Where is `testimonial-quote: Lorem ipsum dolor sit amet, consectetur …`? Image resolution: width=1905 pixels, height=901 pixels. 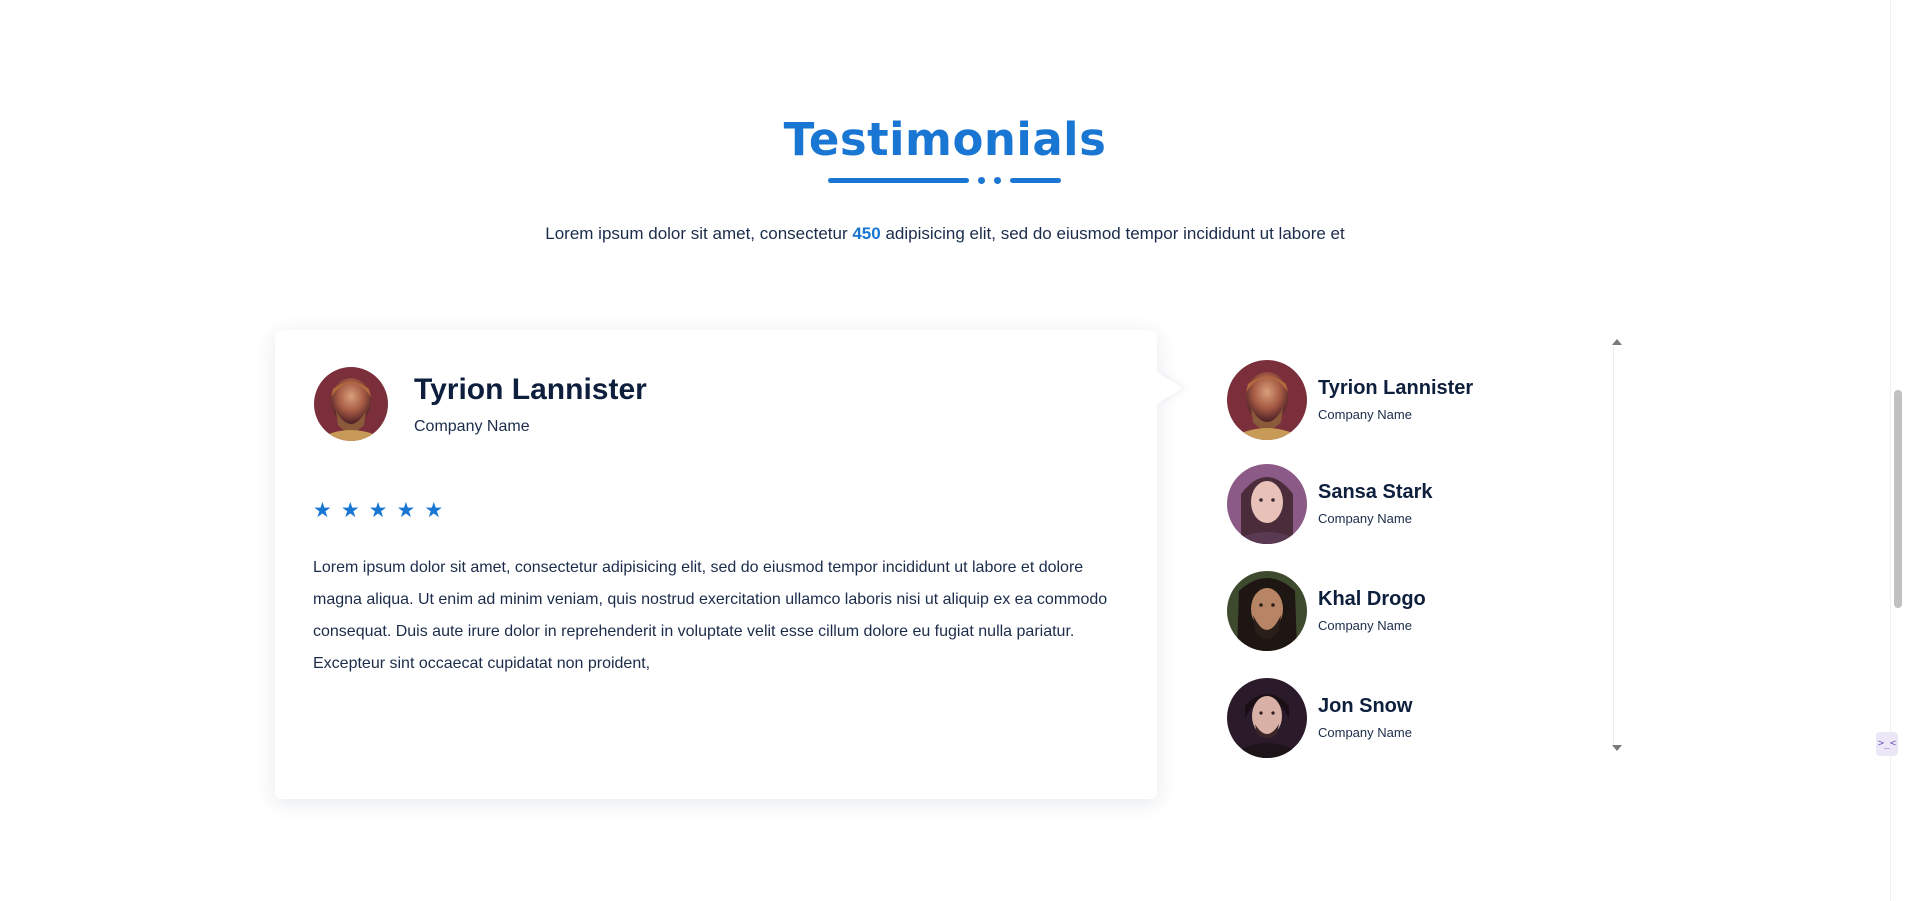 testimonial-quote: Lorem ipsum dolor sit amet, consectetur … is located at coordinates (710, 615).